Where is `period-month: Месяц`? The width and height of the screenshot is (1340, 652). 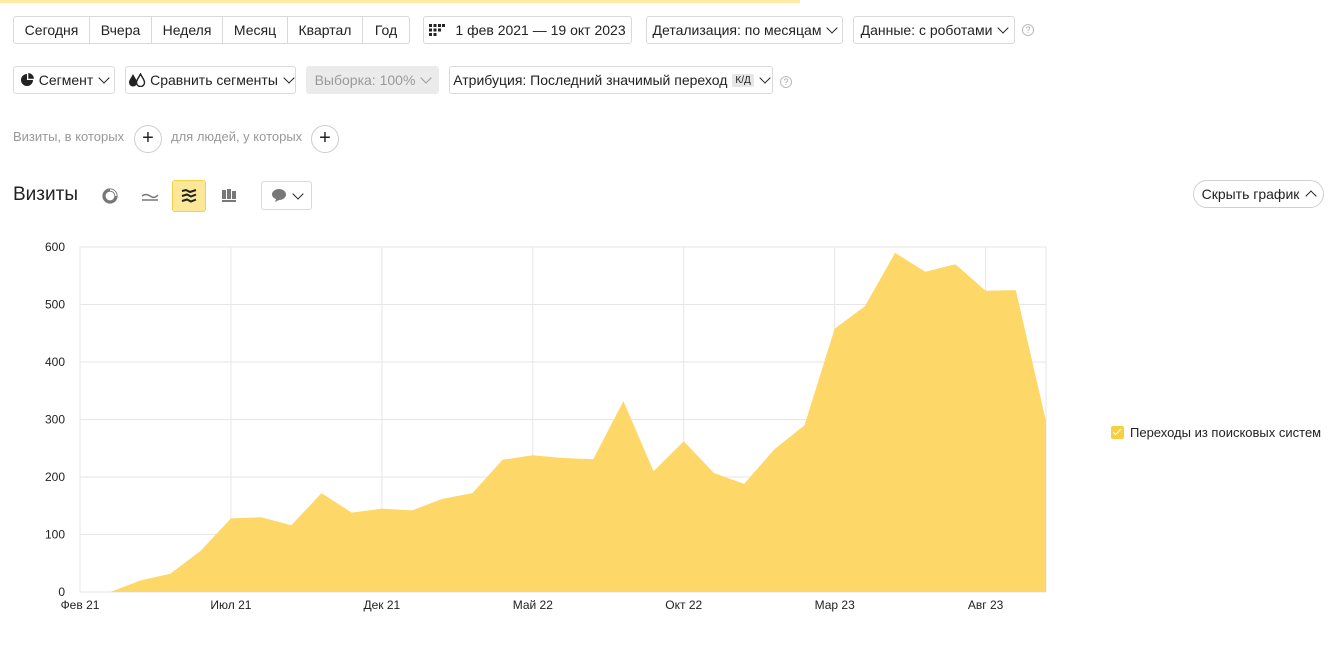 period-month: Месяц is located at coordinates (255, 30).